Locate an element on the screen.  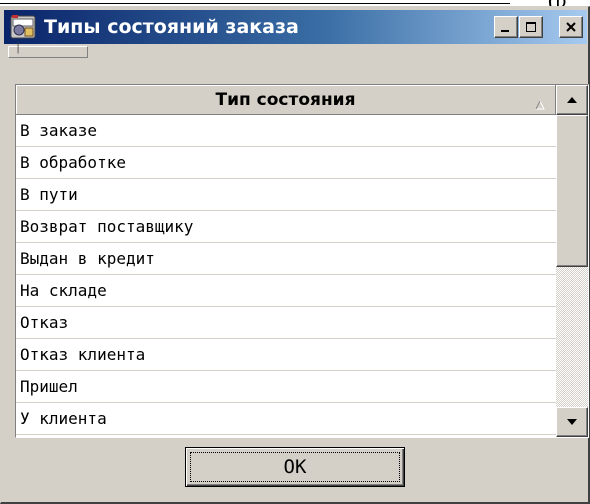
title-bar: Типы состояний заказа is located at coordinates (295, 27).